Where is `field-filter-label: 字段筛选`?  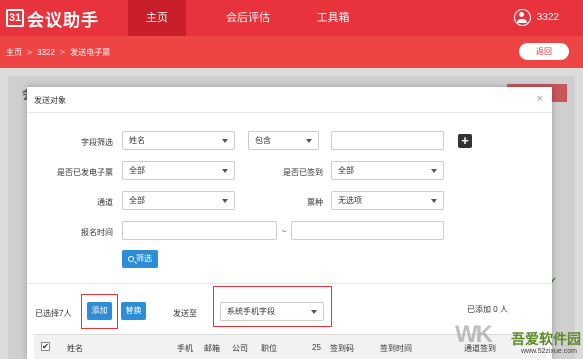
field-filter-label: 字段筛选 is located at coordinates (97, 142).